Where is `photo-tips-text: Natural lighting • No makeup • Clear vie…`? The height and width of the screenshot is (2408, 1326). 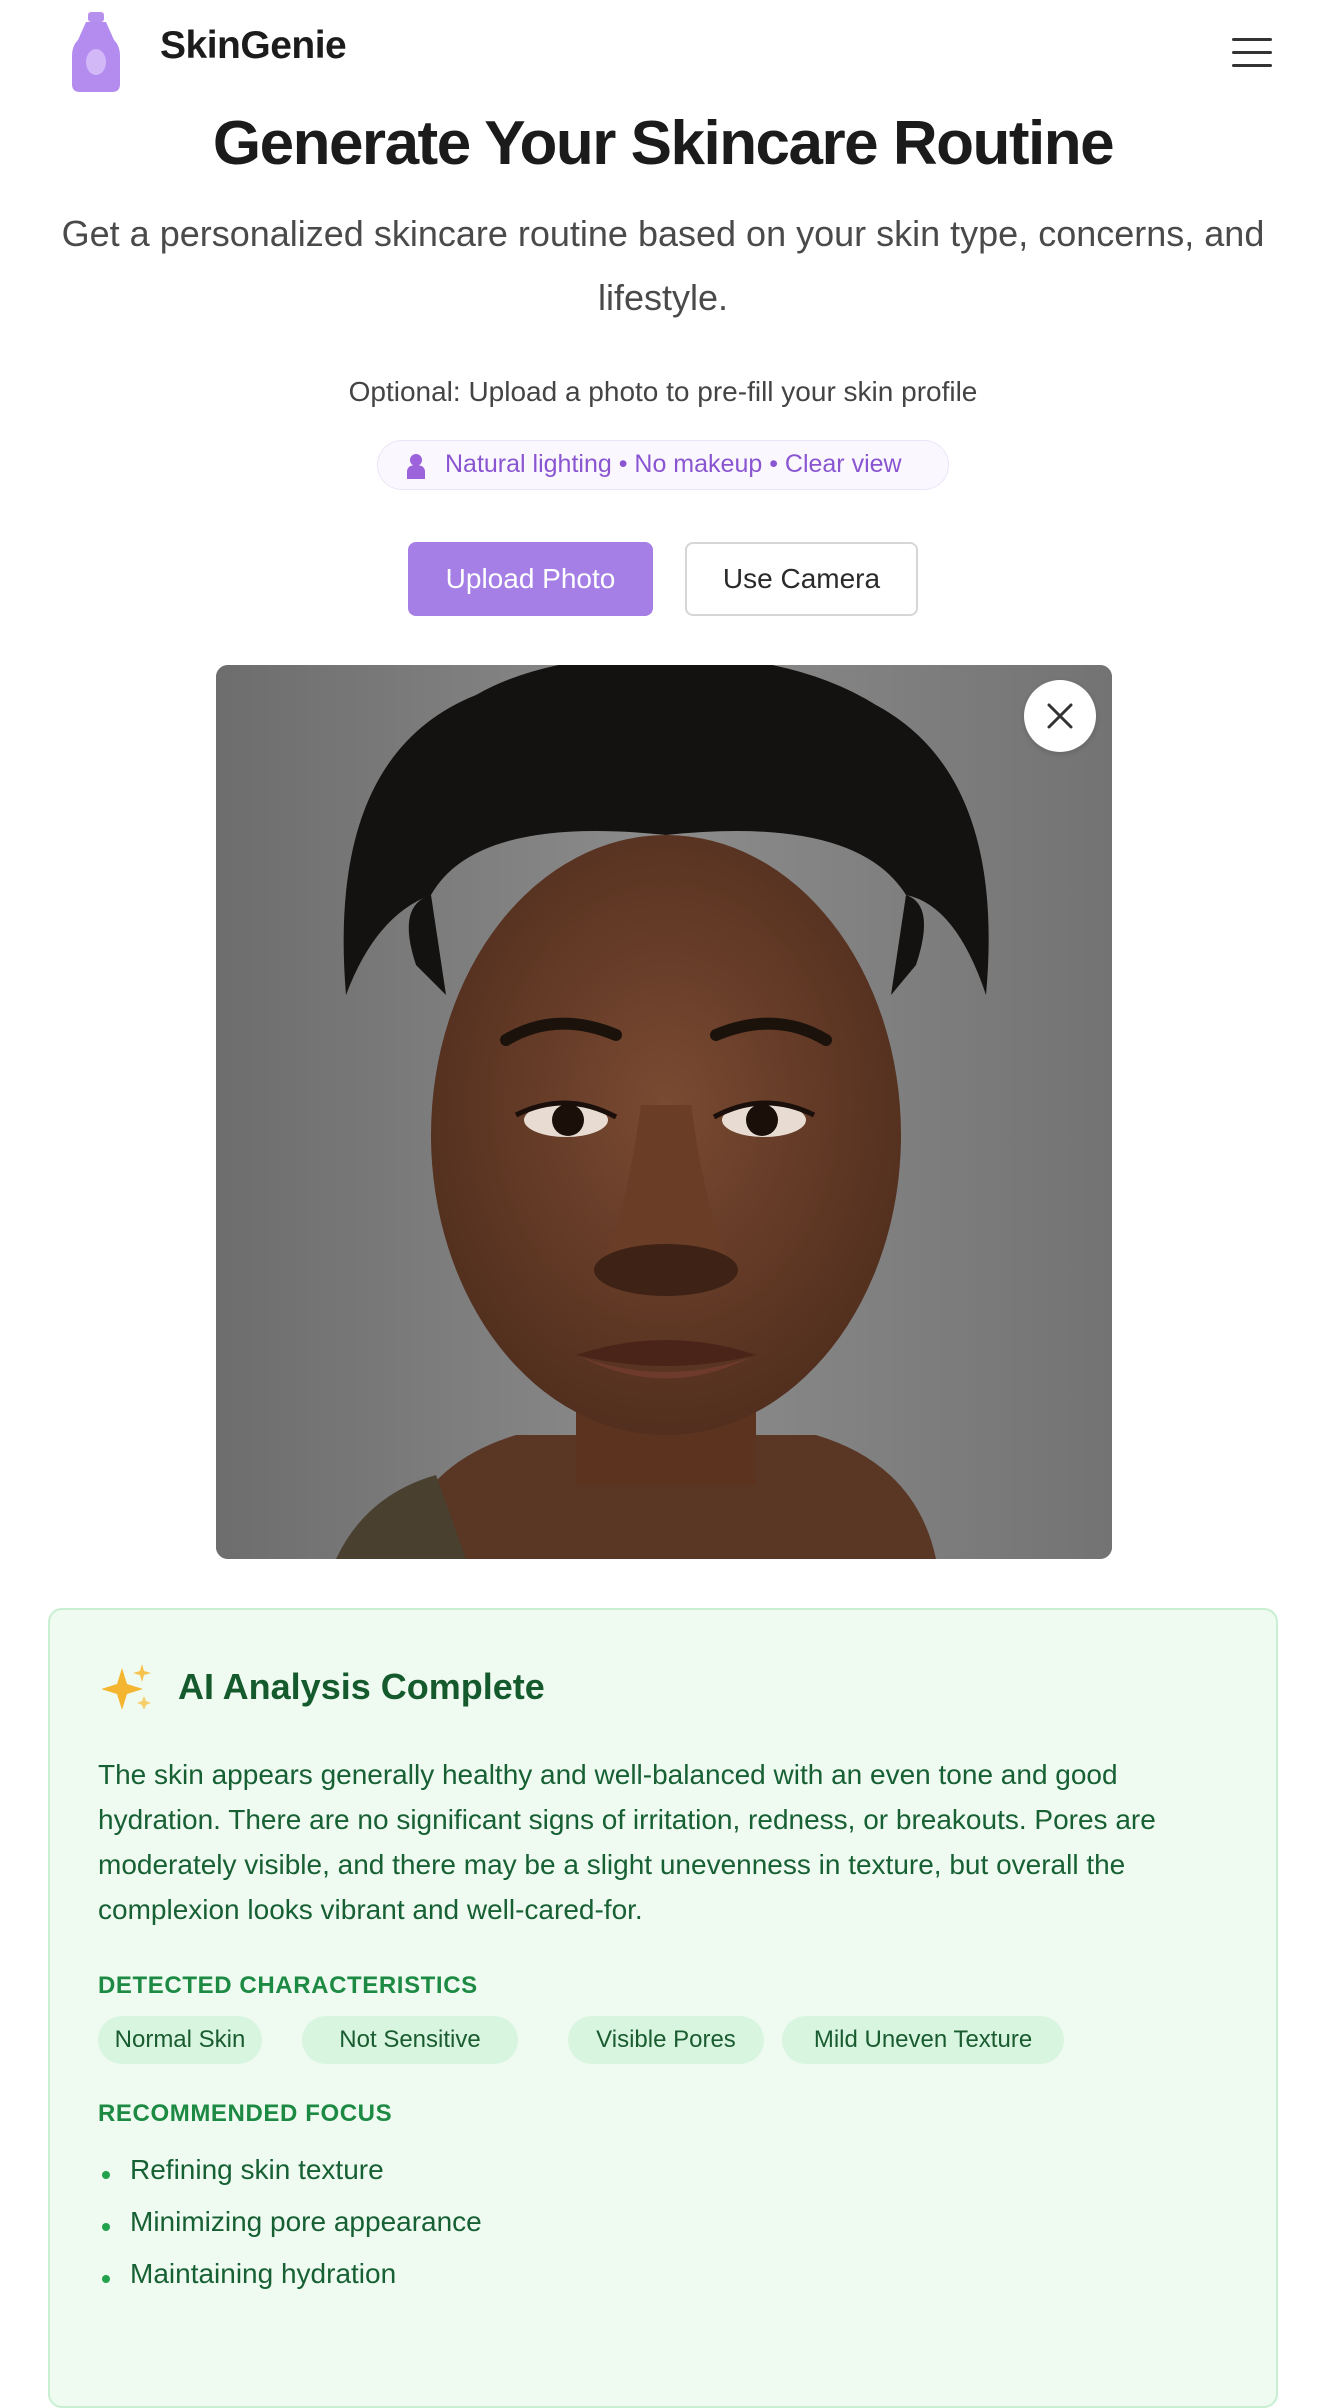
photo-tips-text: Natural lighting • No makeup • Clear vie… is located at coordinates (673, 464).